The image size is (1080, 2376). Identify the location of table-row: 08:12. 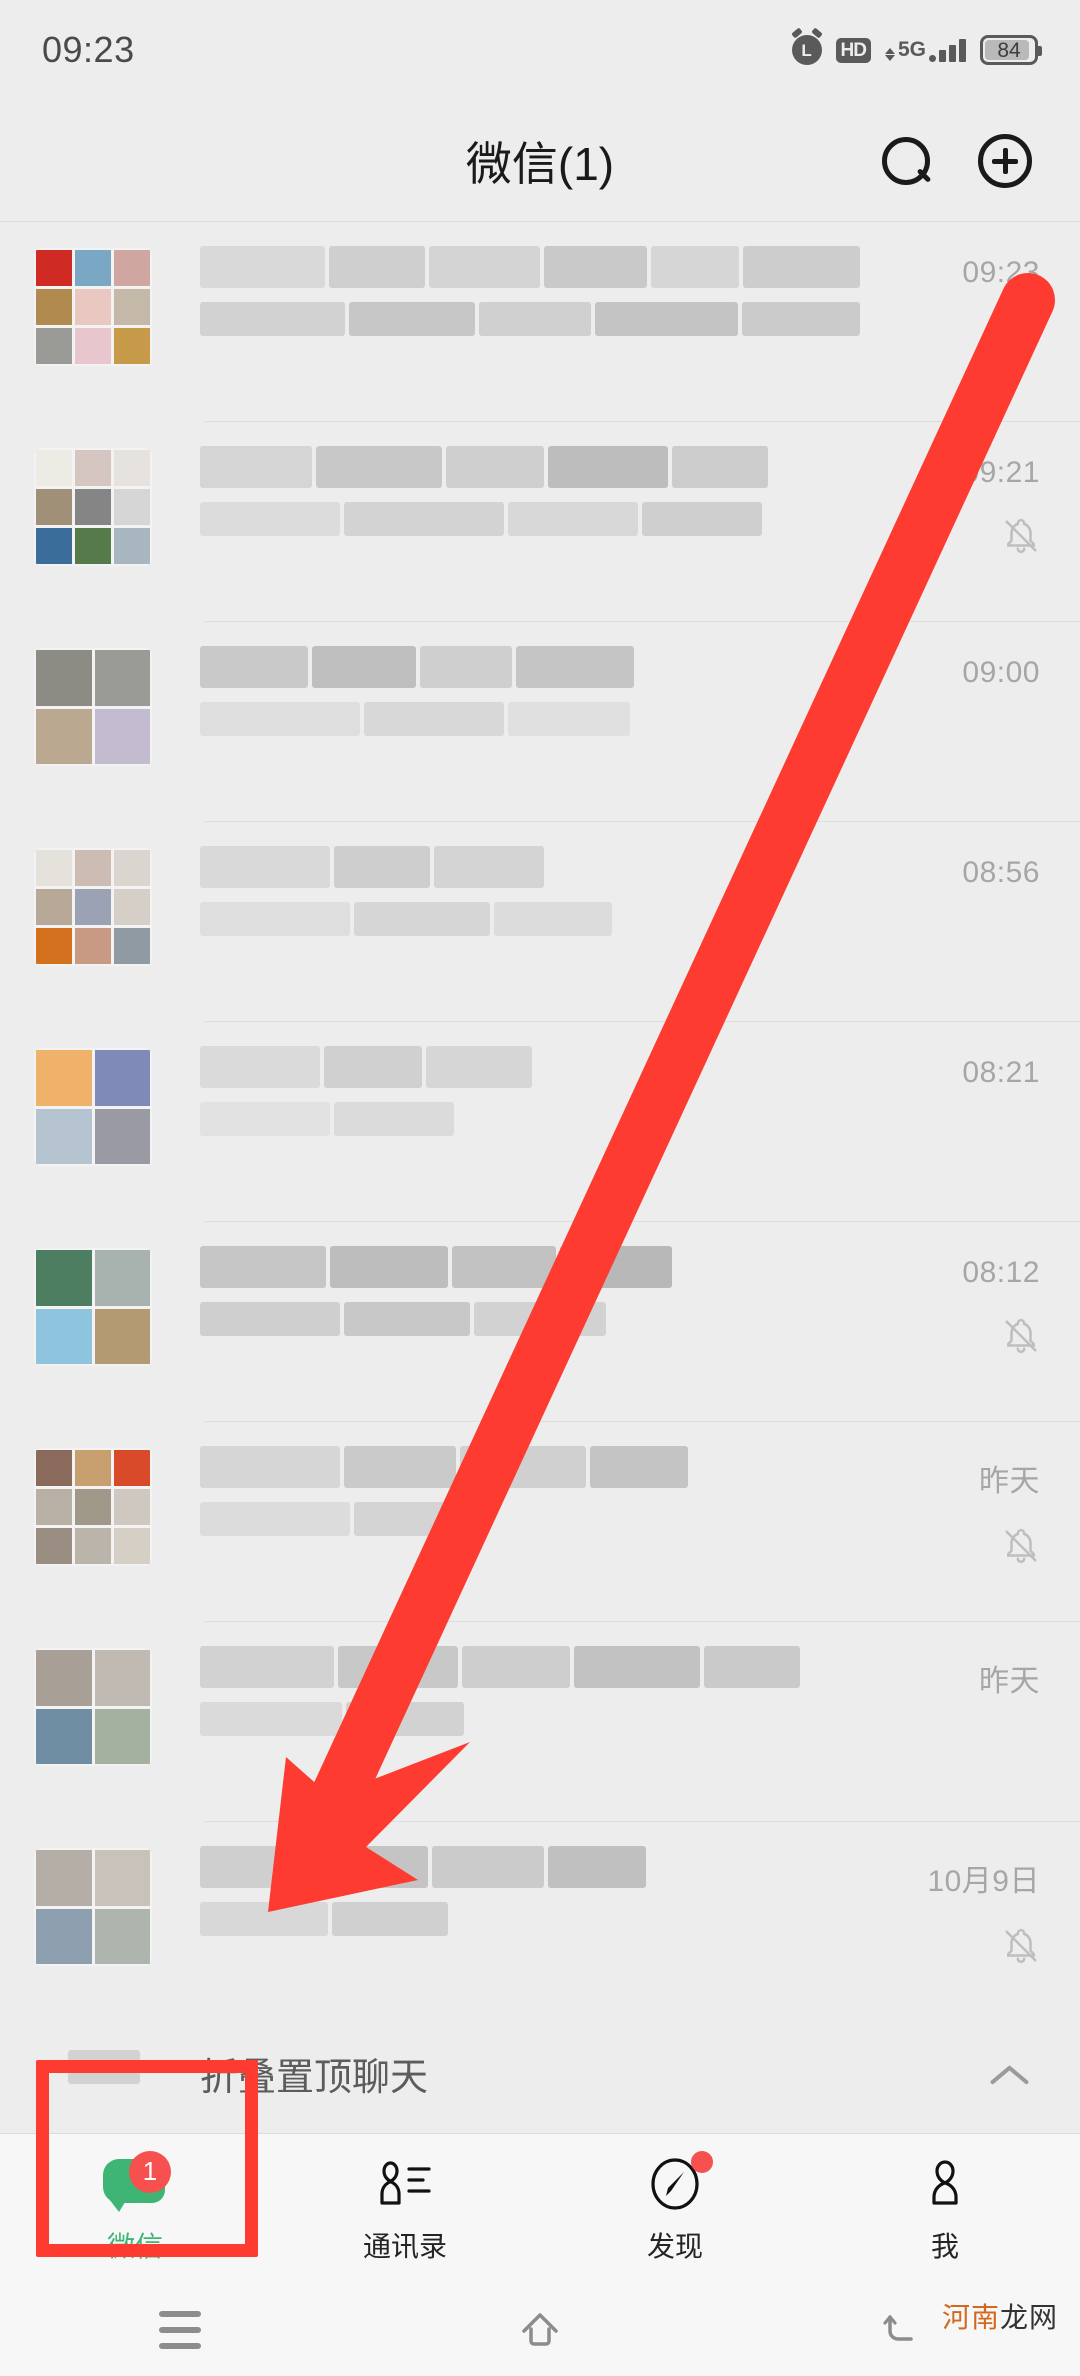
(540, 1322).